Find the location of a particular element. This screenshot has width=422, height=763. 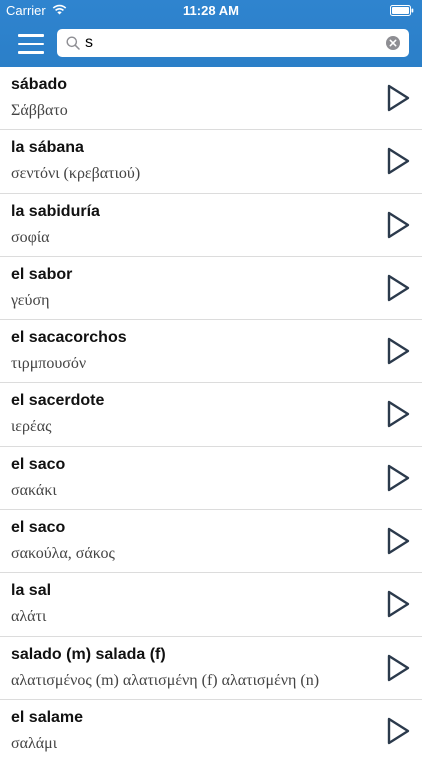

search-input is located at coordinates (235, 43).